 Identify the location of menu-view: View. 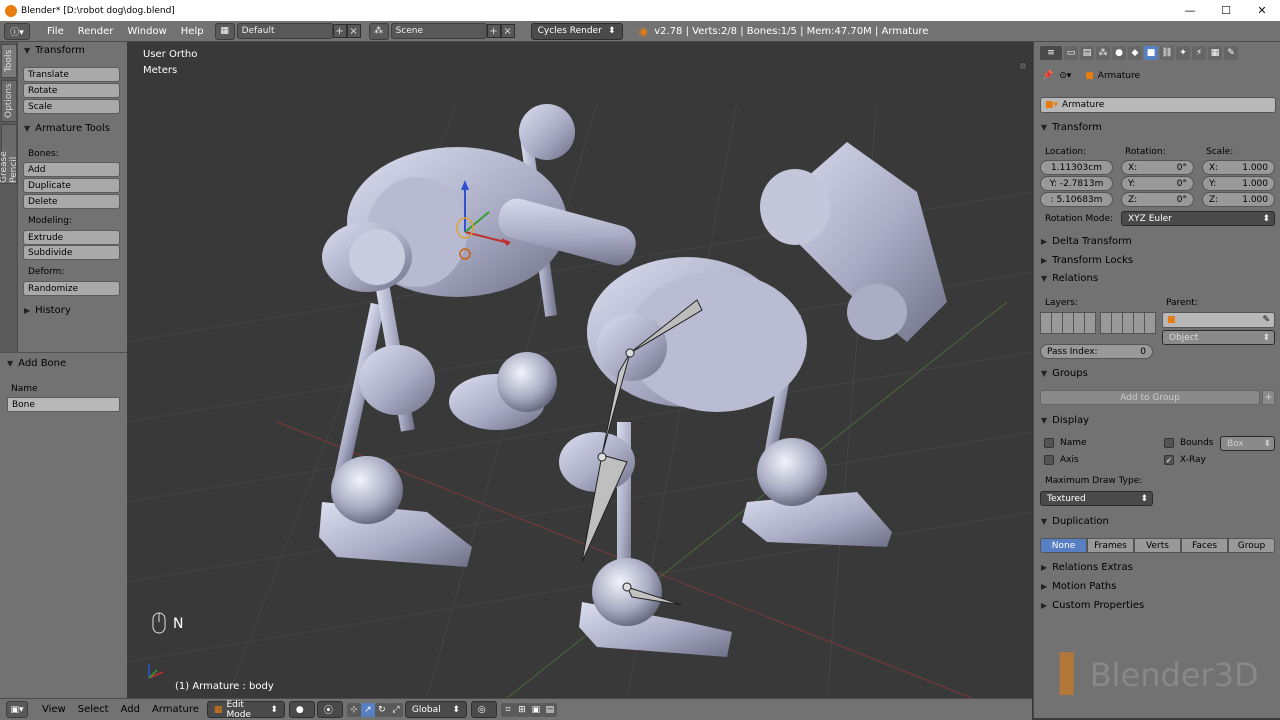
(54, 709).